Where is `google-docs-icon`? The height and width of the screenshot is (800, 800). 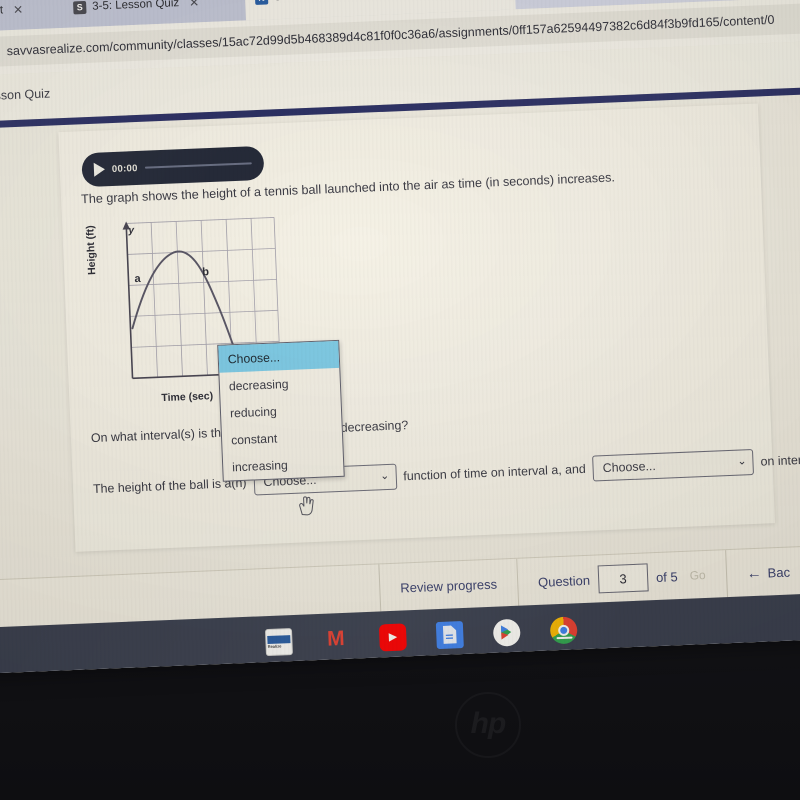
google-docs-icon is located at coordinates (449, 634).